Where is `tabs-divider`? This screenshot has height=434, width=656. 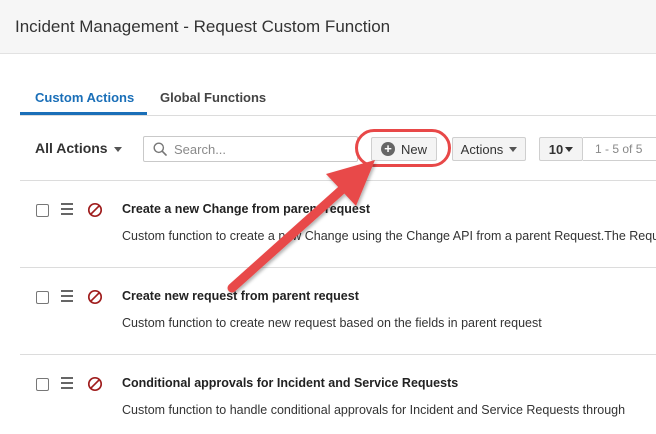
tabs-divider is located at coordinates (338, 115).